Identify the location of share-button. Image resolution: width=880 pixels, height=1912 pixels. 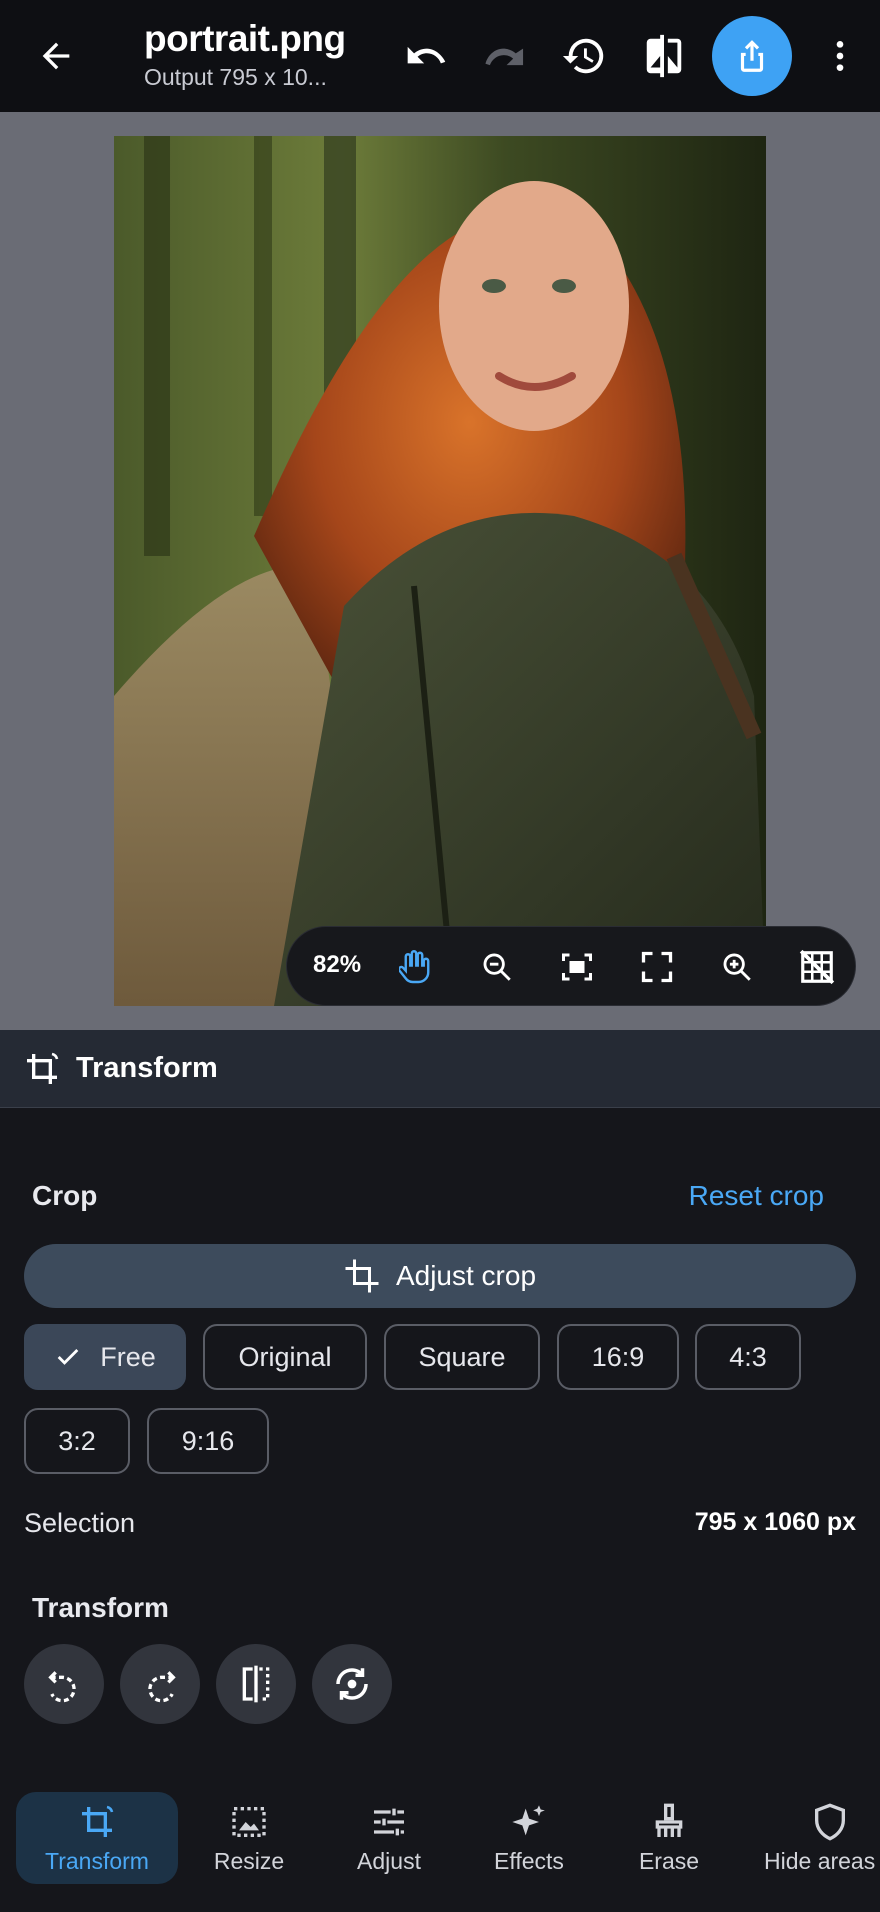
(752, 56).